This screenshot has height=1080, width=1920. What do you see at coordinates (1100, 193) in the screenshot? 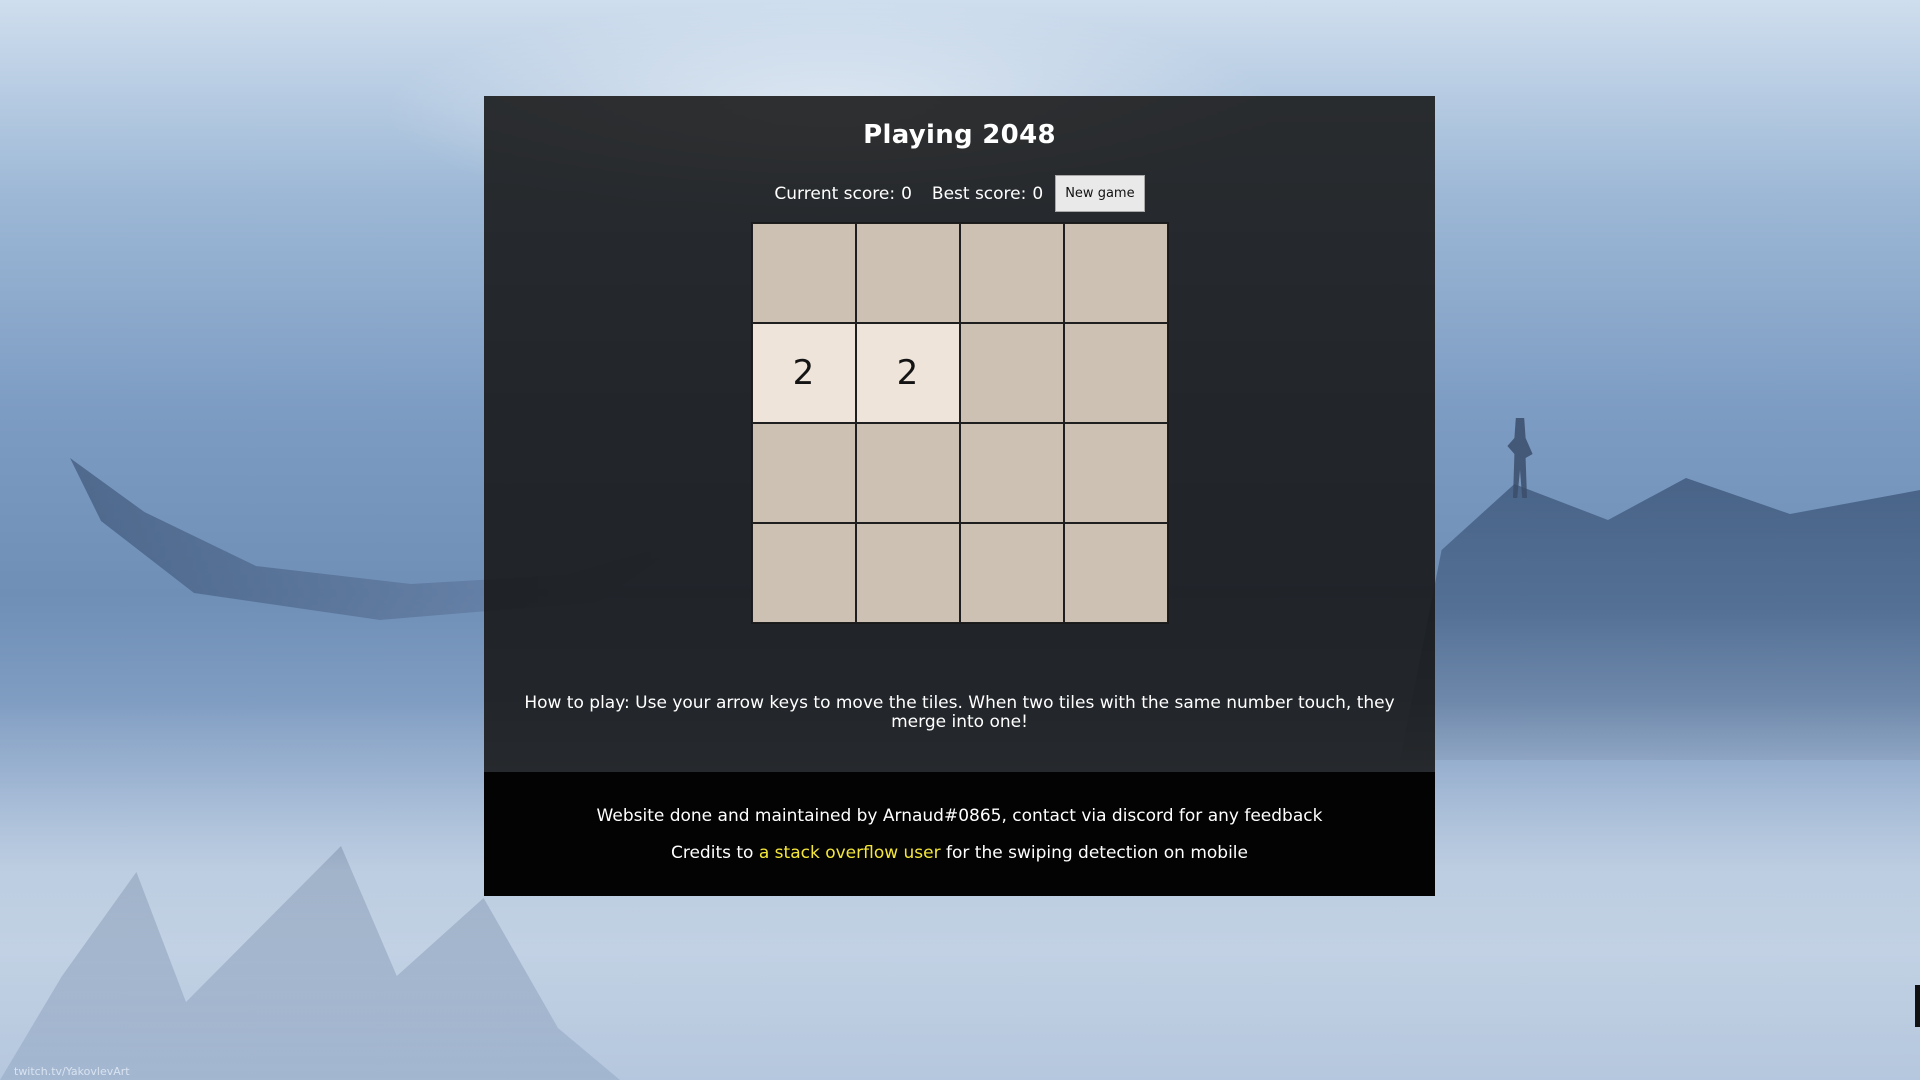
I see `new-game-button: New game` at bounding box center [1100, 193].